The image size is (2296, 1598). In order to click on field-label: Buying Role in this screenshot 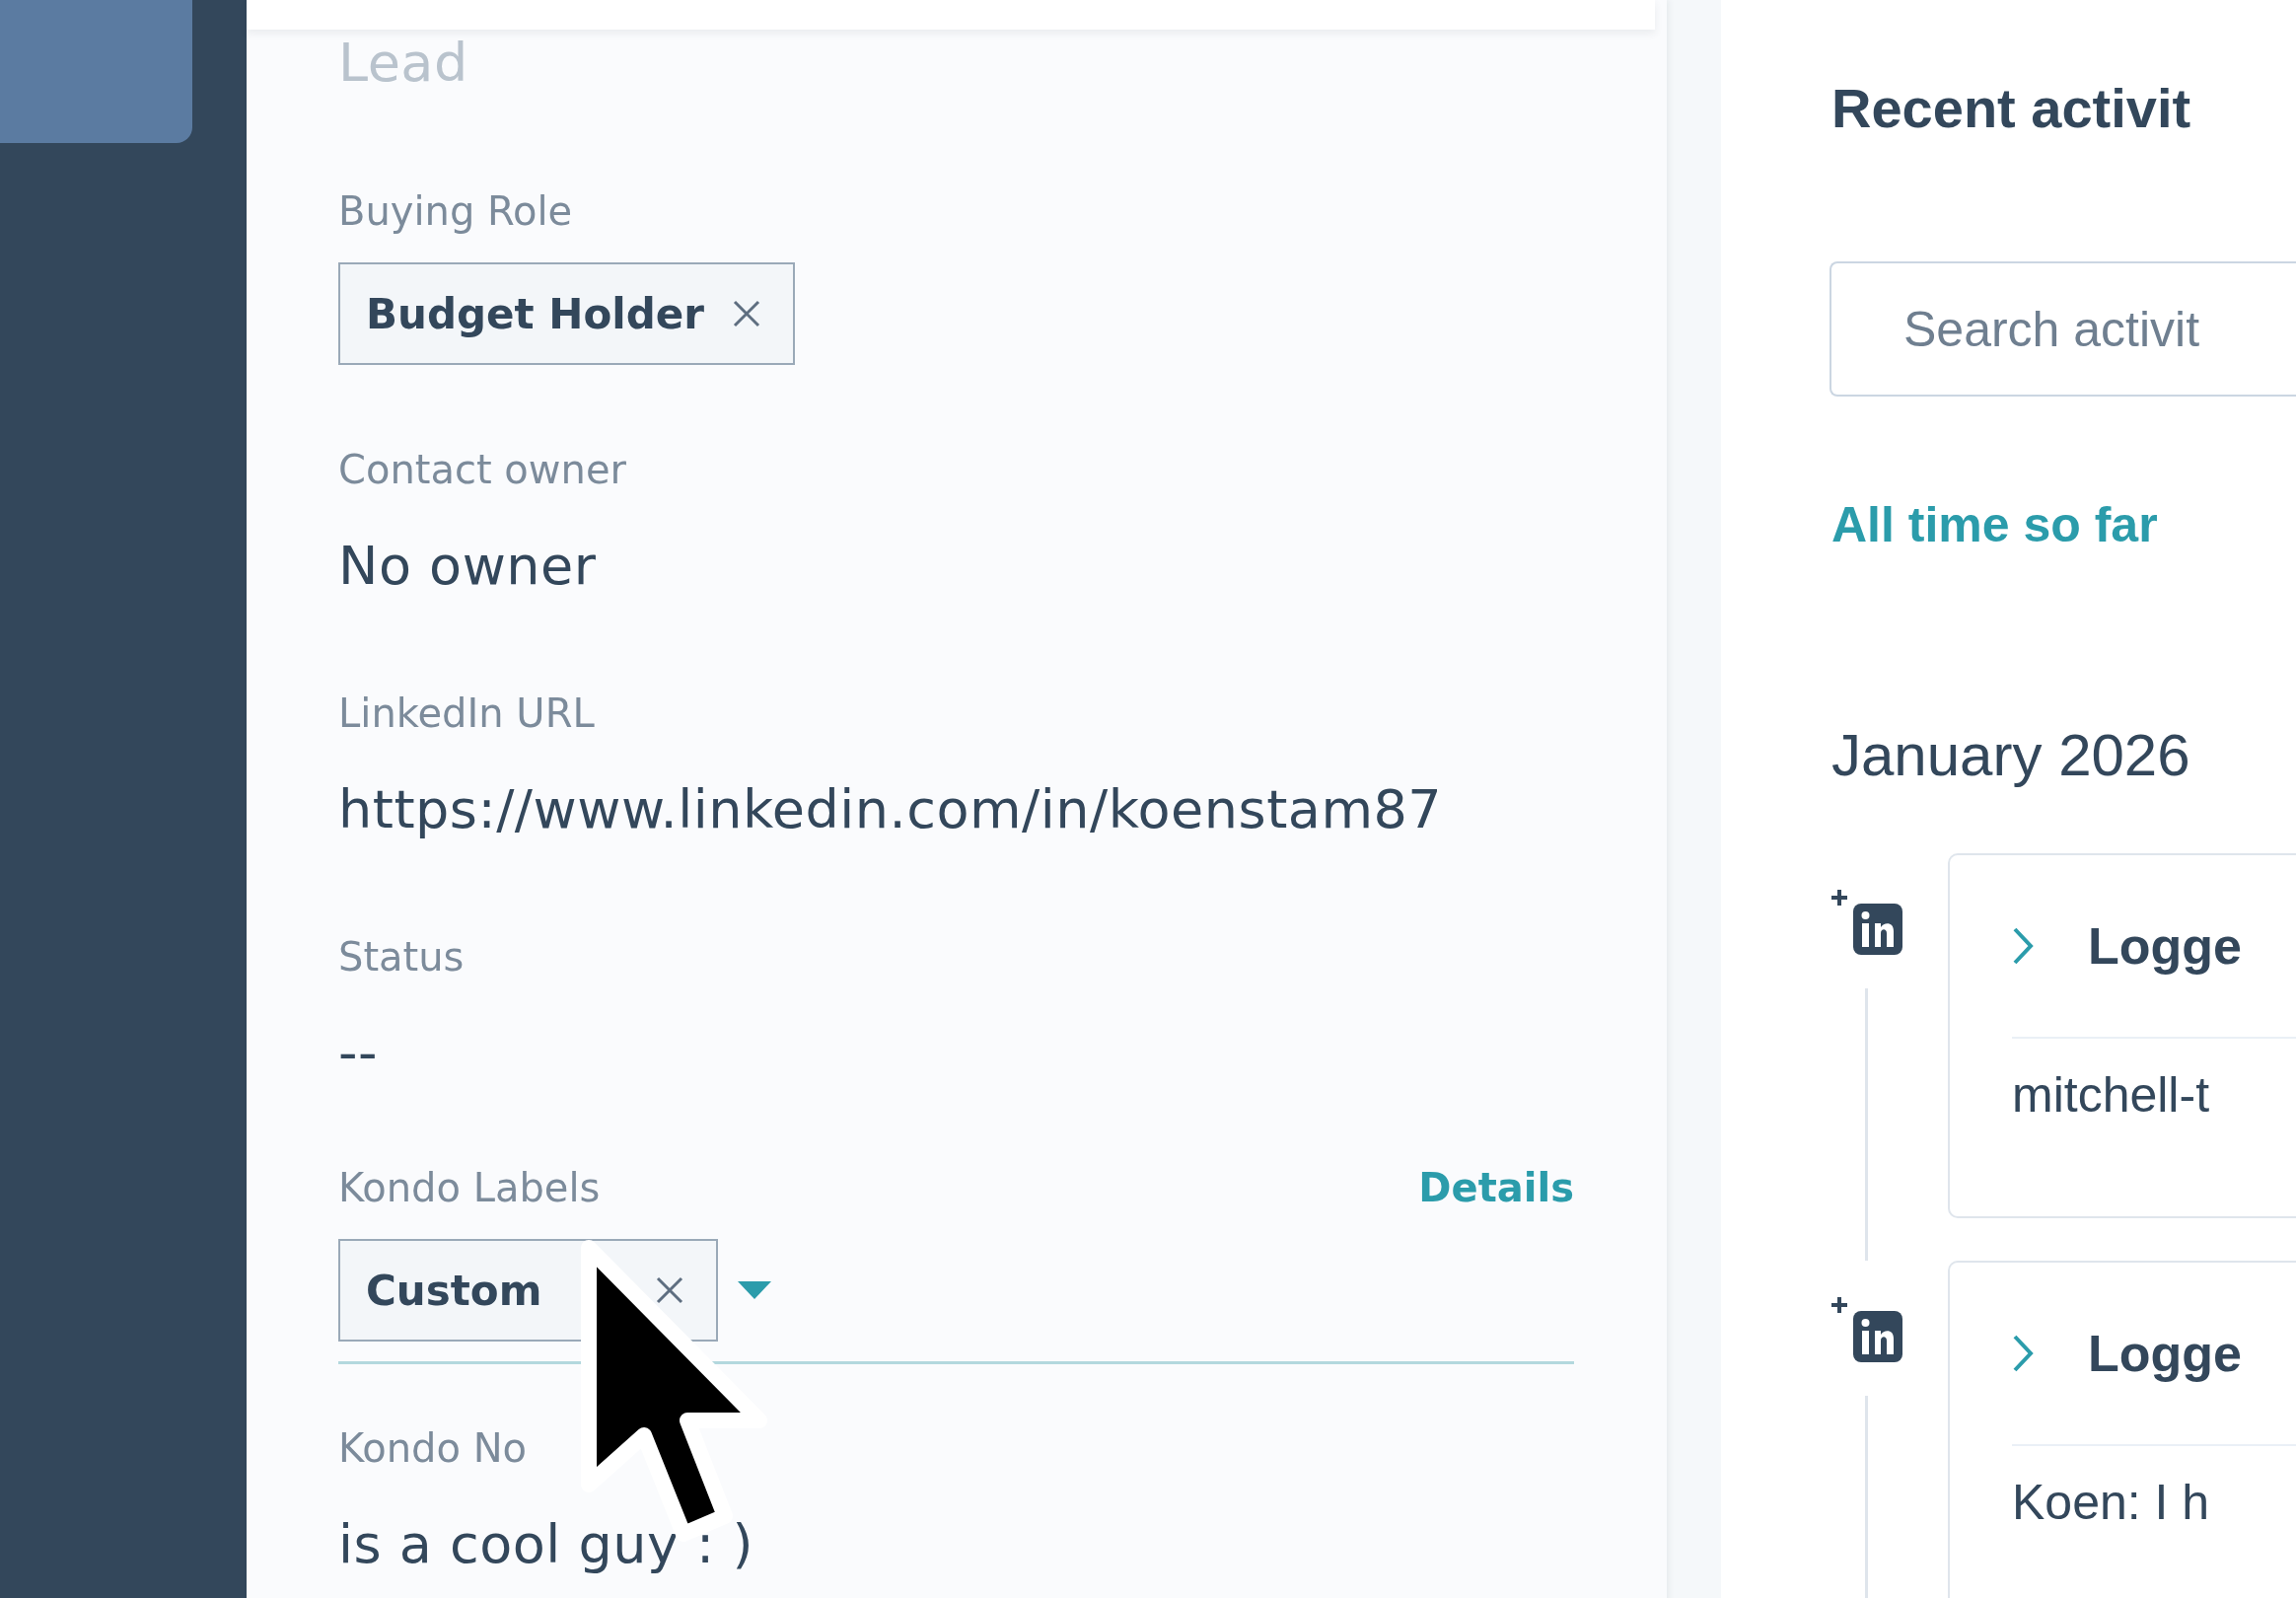, I will do `click(456, 212)`.